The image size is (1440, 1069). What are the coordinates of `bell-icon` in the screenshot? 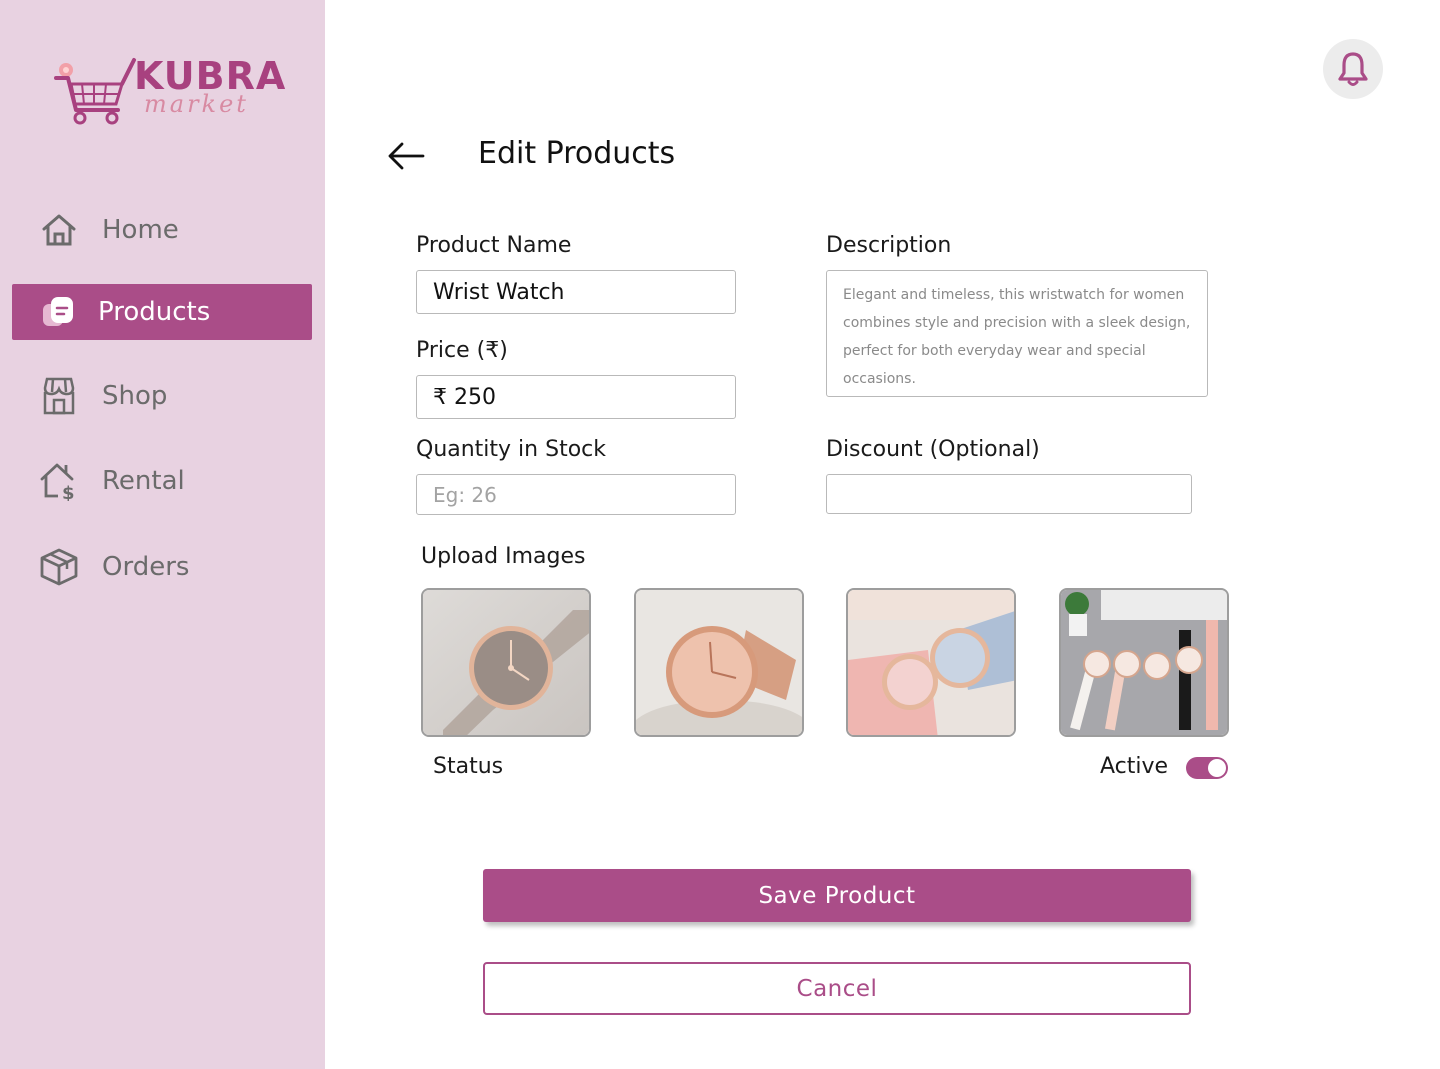 It's located at (1353, 69).